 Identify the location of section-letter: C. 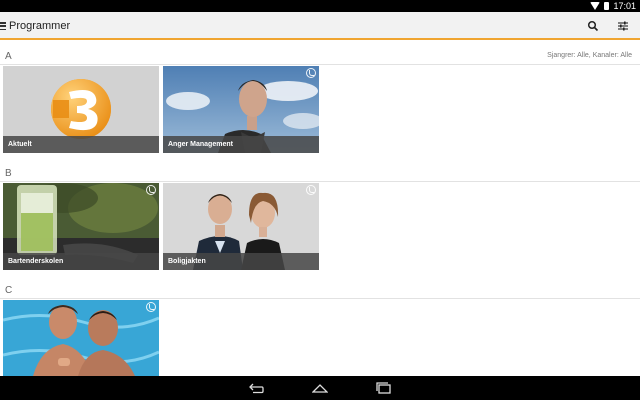
(9, 290).